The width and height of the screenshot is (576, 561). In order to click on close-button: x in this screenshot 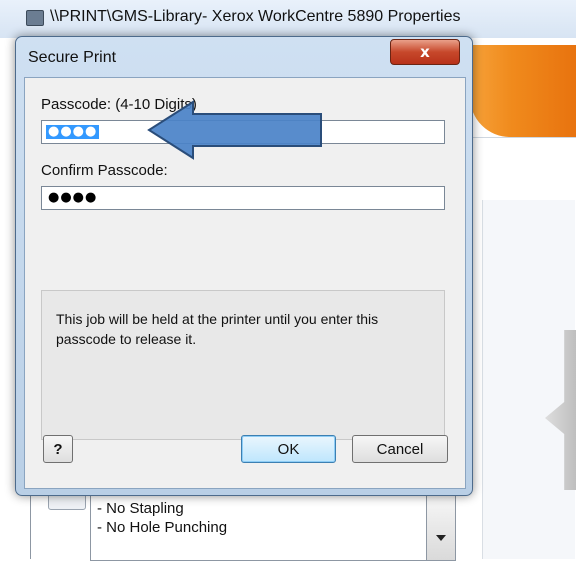, I will do `click(425, 52)`.